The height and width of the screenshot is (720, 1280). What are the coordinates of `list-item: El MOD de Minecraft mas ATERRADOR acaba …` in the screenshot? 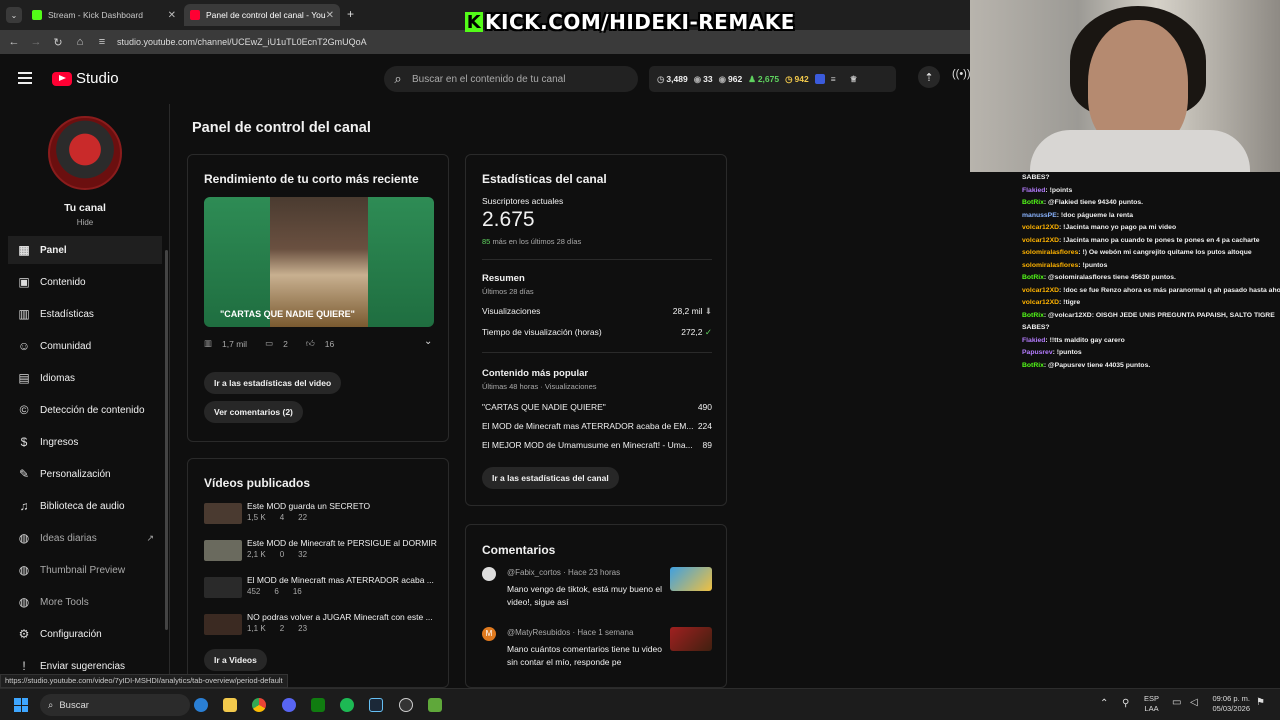 It's located at (324, 587).